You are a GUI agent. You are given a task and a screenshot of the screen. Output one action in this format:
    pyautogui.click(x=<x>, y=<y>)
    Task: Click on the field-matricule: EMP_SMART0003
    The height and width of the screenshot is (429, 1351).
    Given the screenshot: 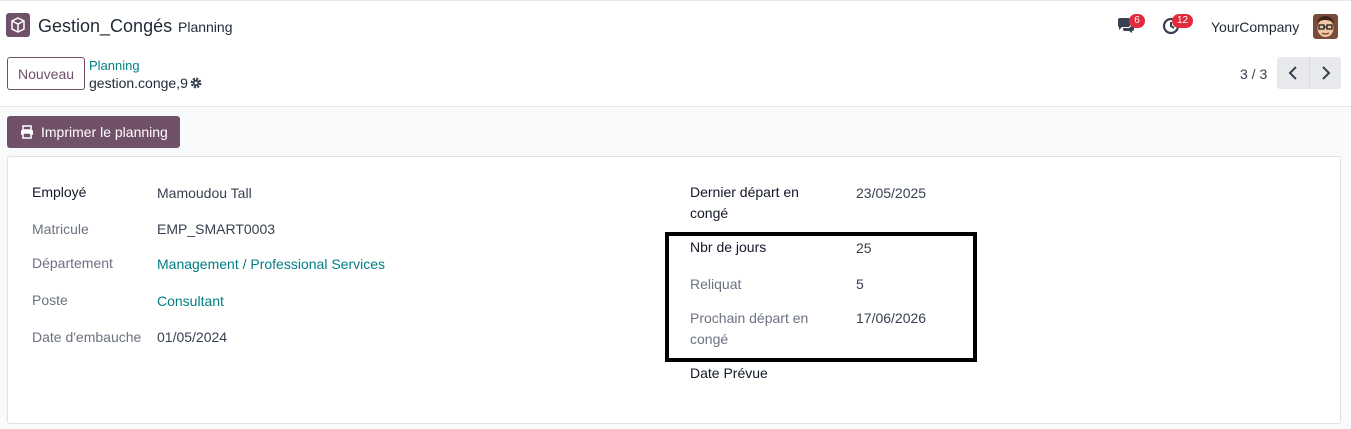 What is the action you would take?
    pyautogui.click(x=216, y=229)
    